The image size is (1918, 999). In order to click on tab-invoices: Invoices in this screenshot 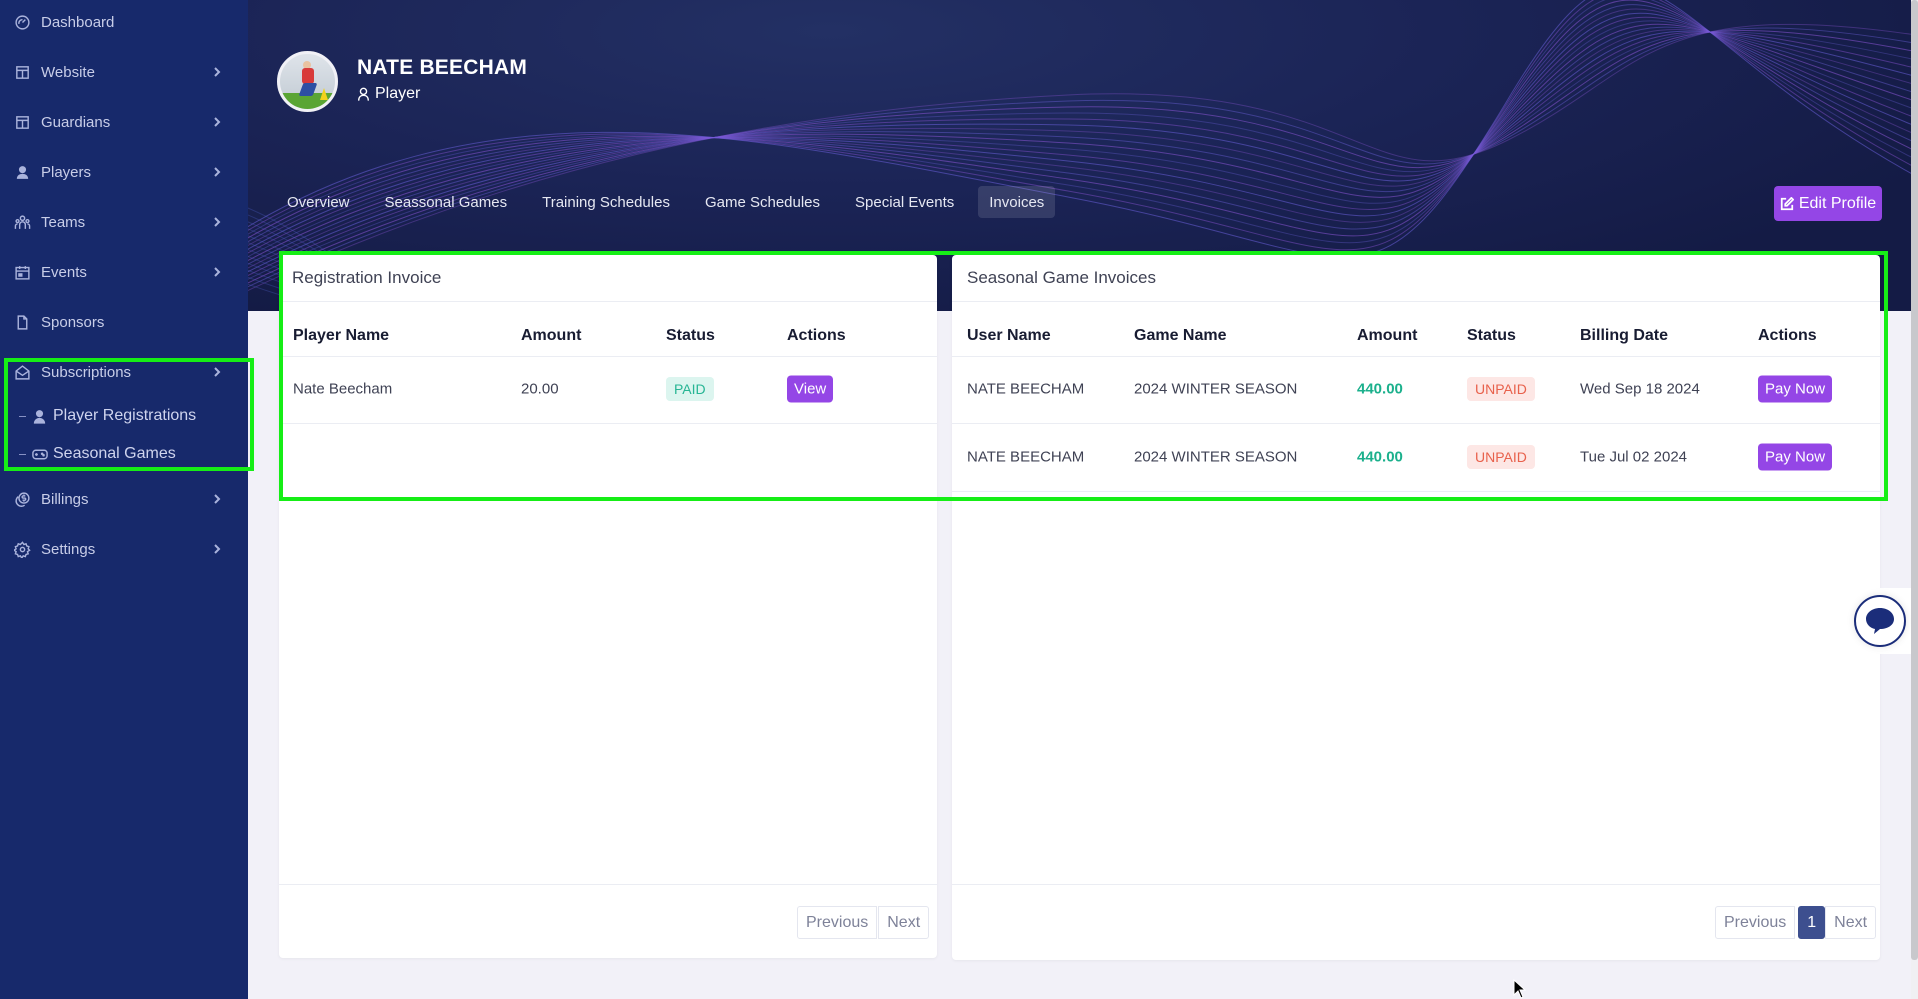, I will do `click(1017, 202)`.